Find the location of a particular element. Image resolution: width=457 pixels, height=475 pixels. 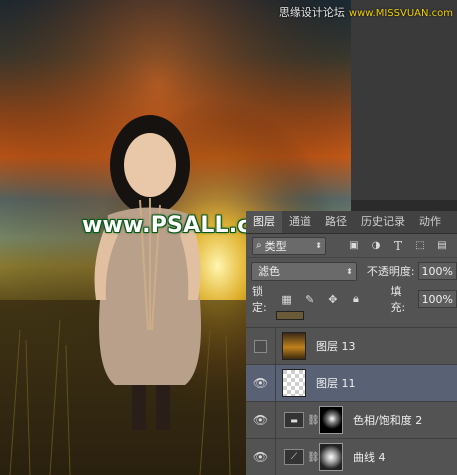

lock-move-icon: ✥ is located at coordinates (332, 299).